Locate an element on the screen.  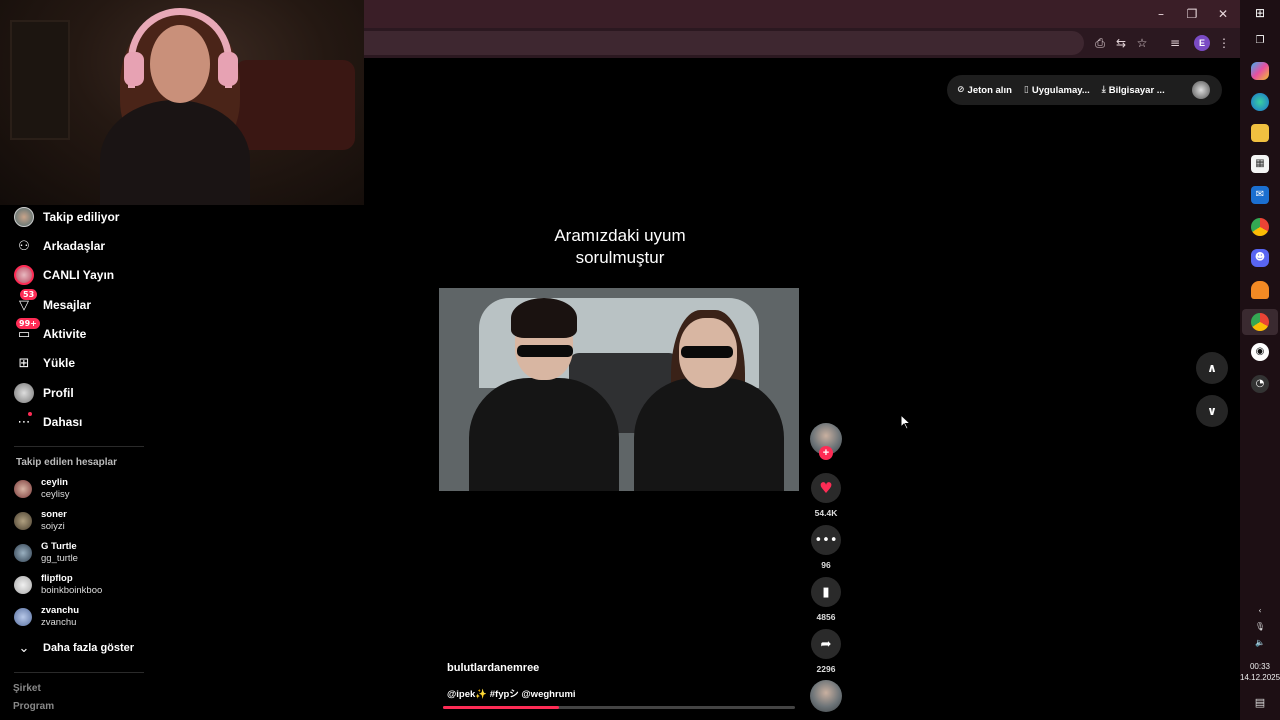
following-account: flipflop boinkboinkboo is located at coordinates (58, 585).